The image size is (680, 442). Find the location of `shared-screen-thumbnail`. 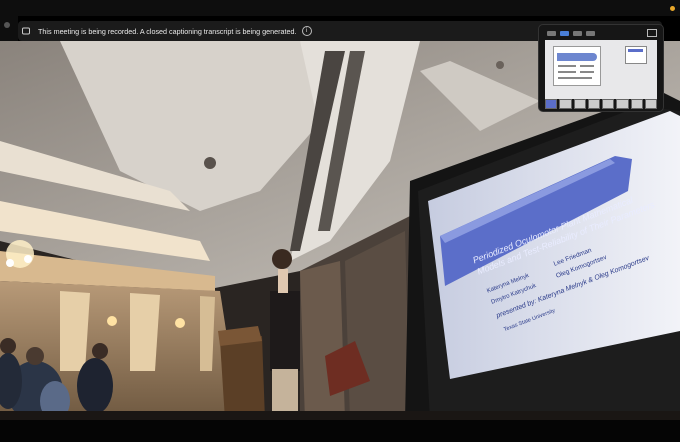

shared-screen-thumbnail is located at coordinates (601, 68).